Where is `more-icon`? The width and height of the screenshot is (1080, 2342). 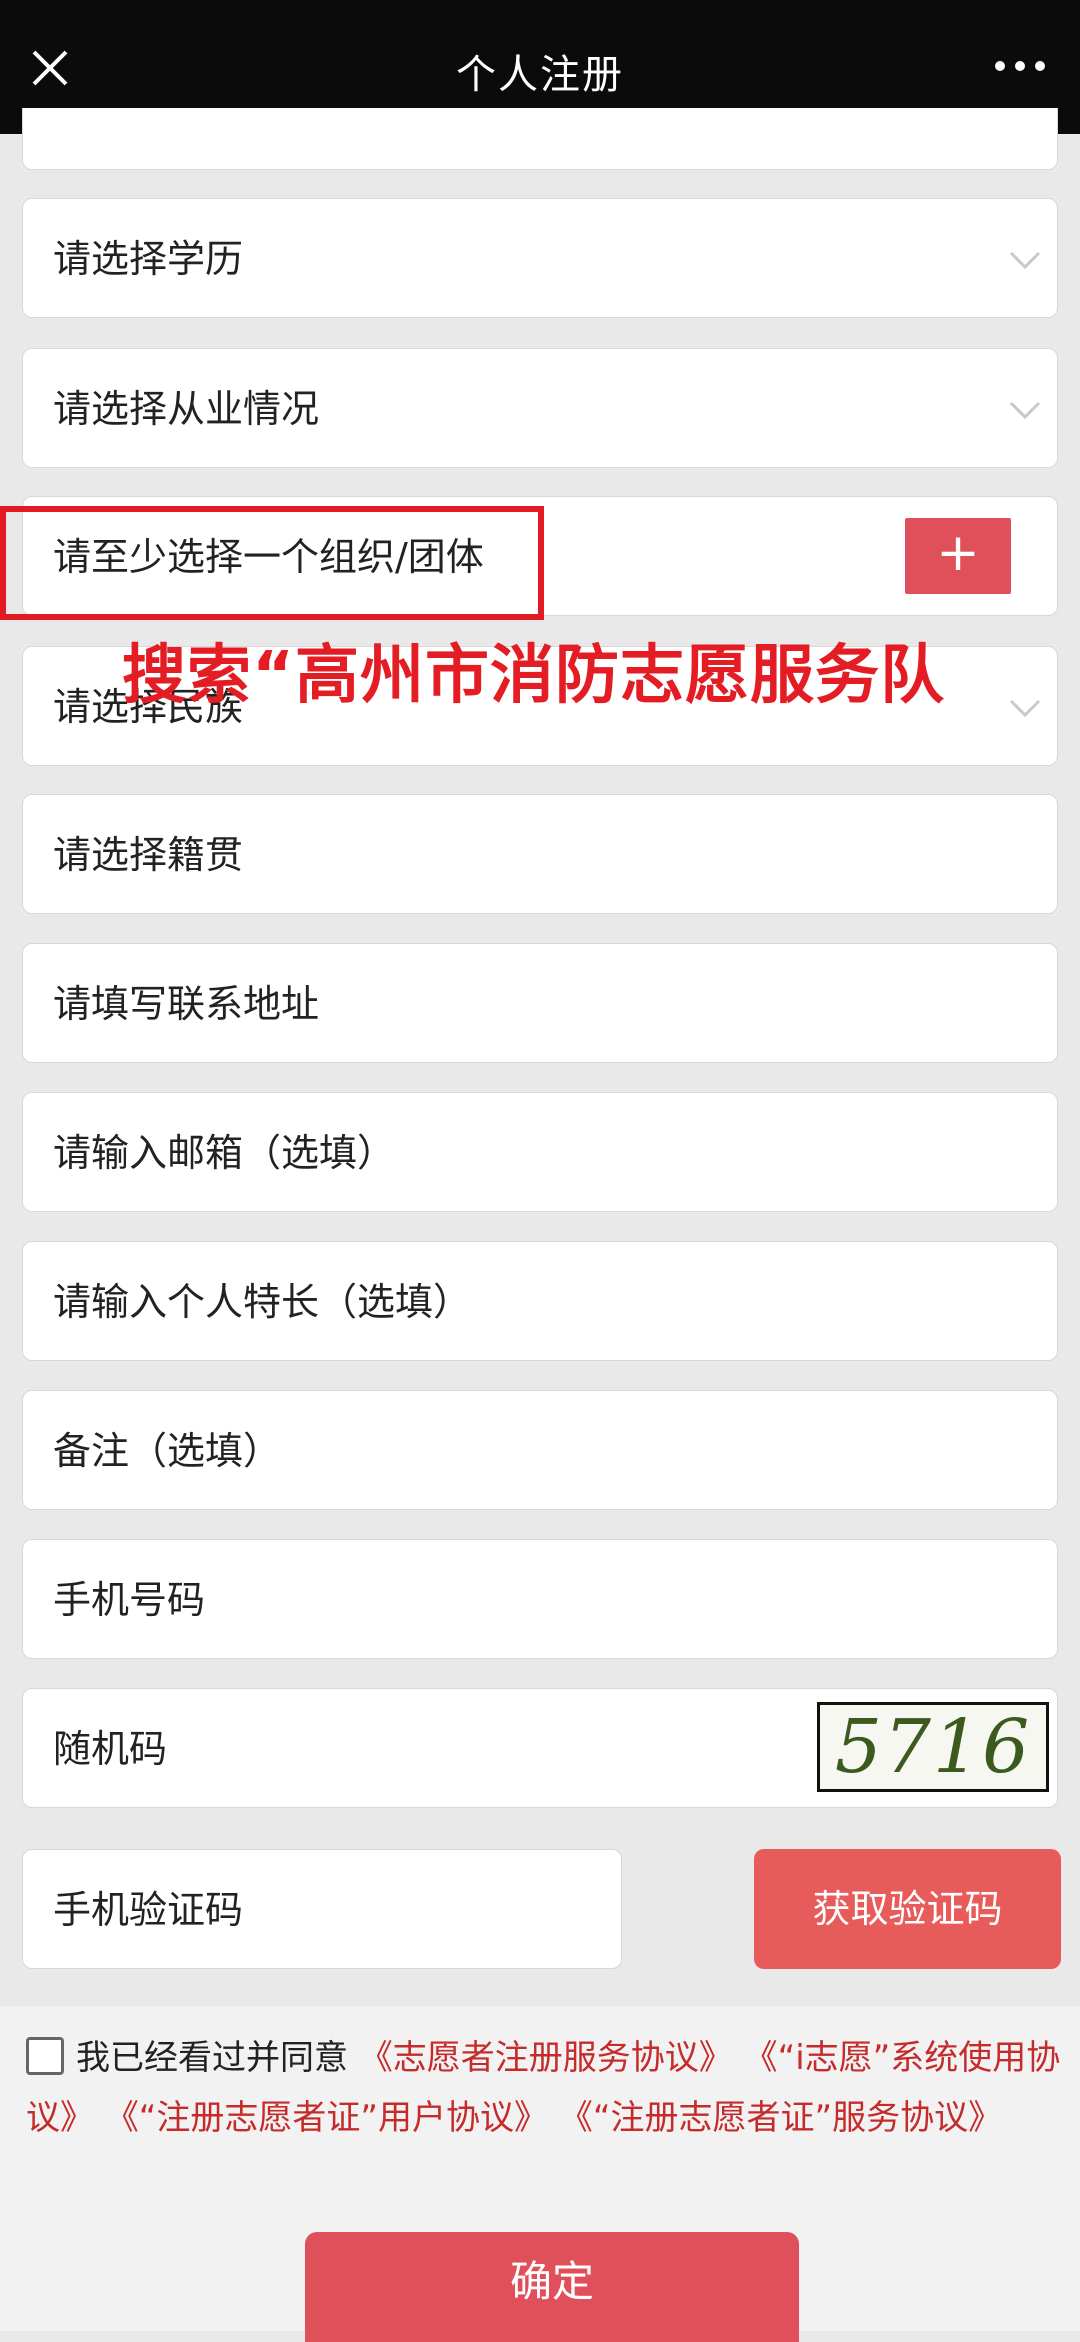
more-icon is located at coordinates (1020, 66).